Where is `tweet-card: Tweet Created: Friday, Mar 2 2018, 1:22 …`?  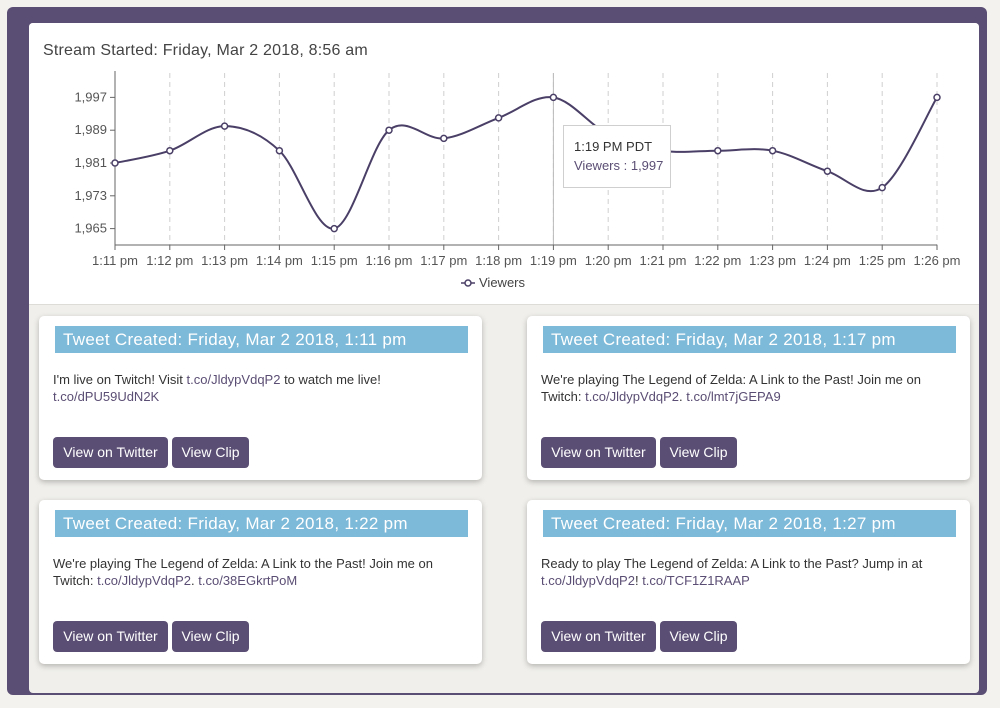 tweet-card: Tweet Created: Friday, Mar 2 2018, 1:22 … is located at coordinates (260, 582).